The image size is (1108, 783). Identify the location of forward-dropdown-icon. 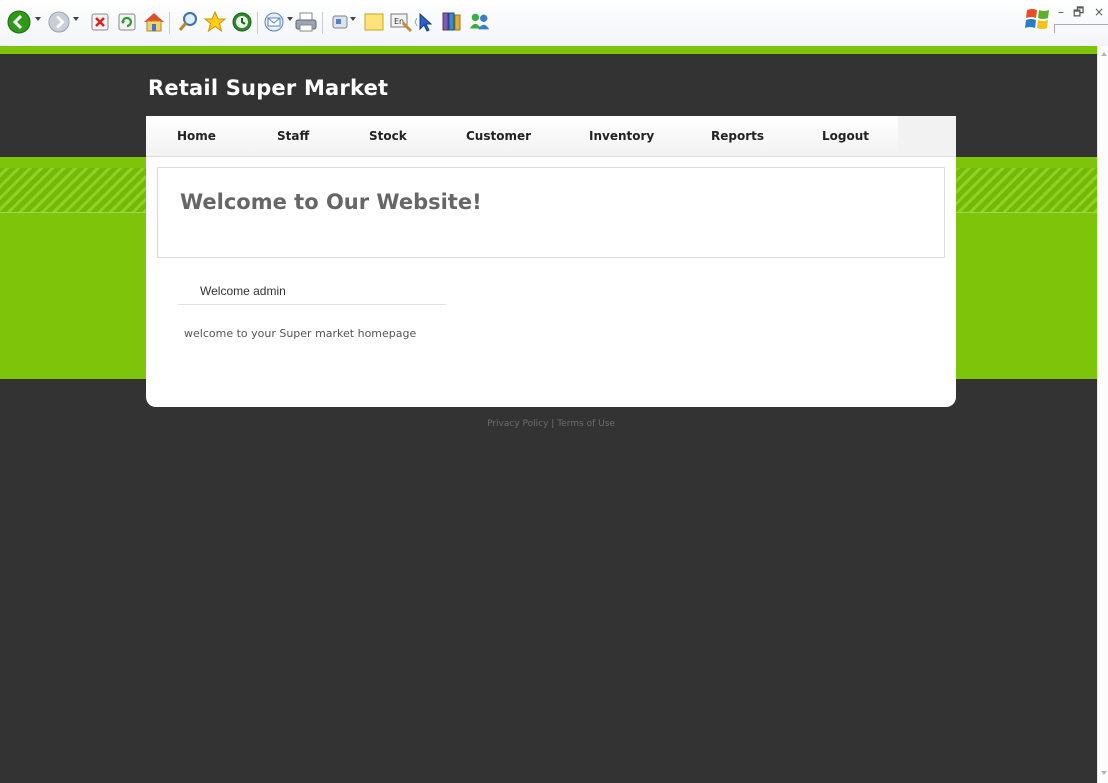
(76, 19).